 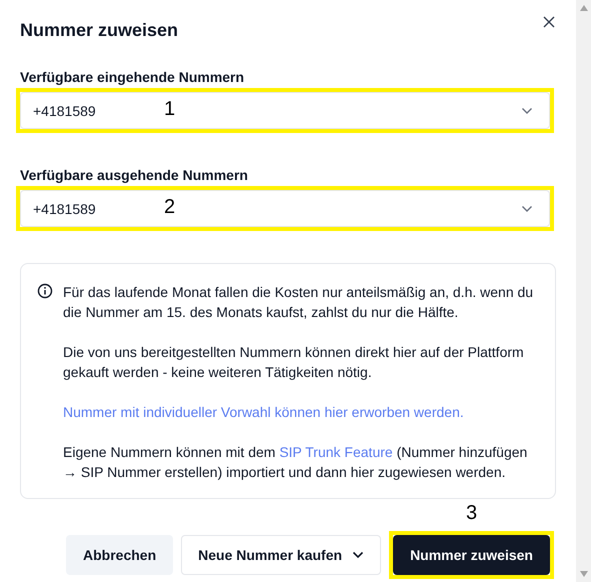 What do you see at coordinates (134, 175) in the screenshot?
I see `field-label: Verfügbare ausgehende Nummern` at bounding box center [134, 175].